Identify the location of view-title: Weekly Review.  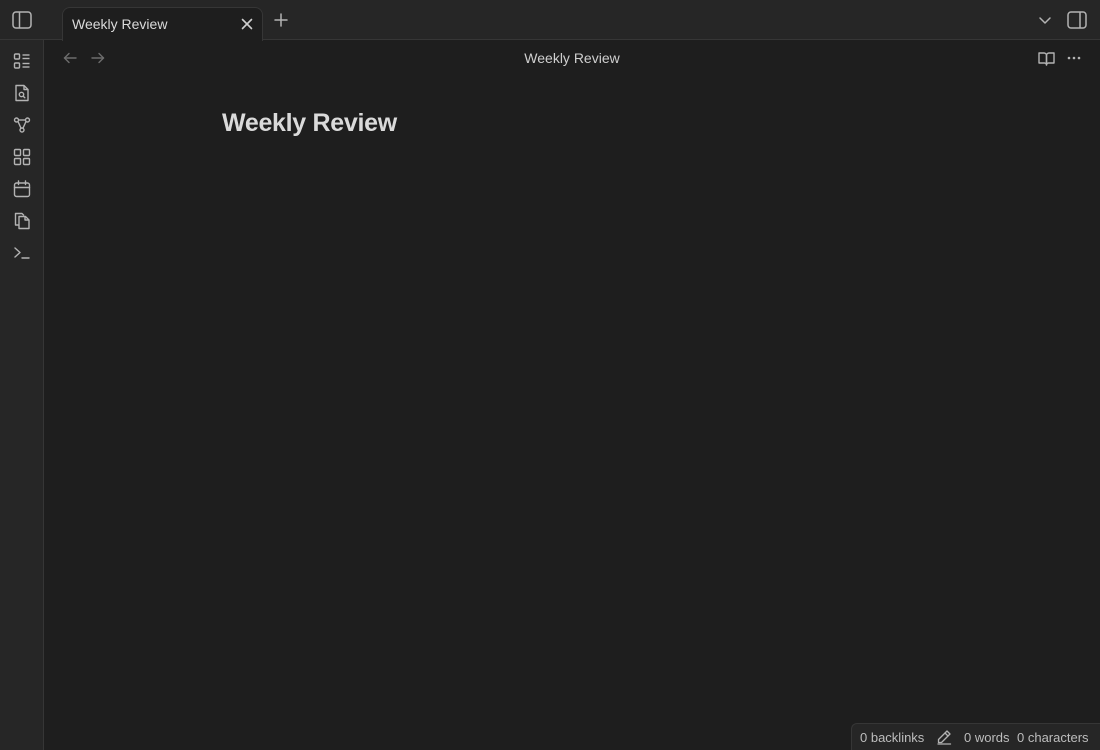
(572, 58).